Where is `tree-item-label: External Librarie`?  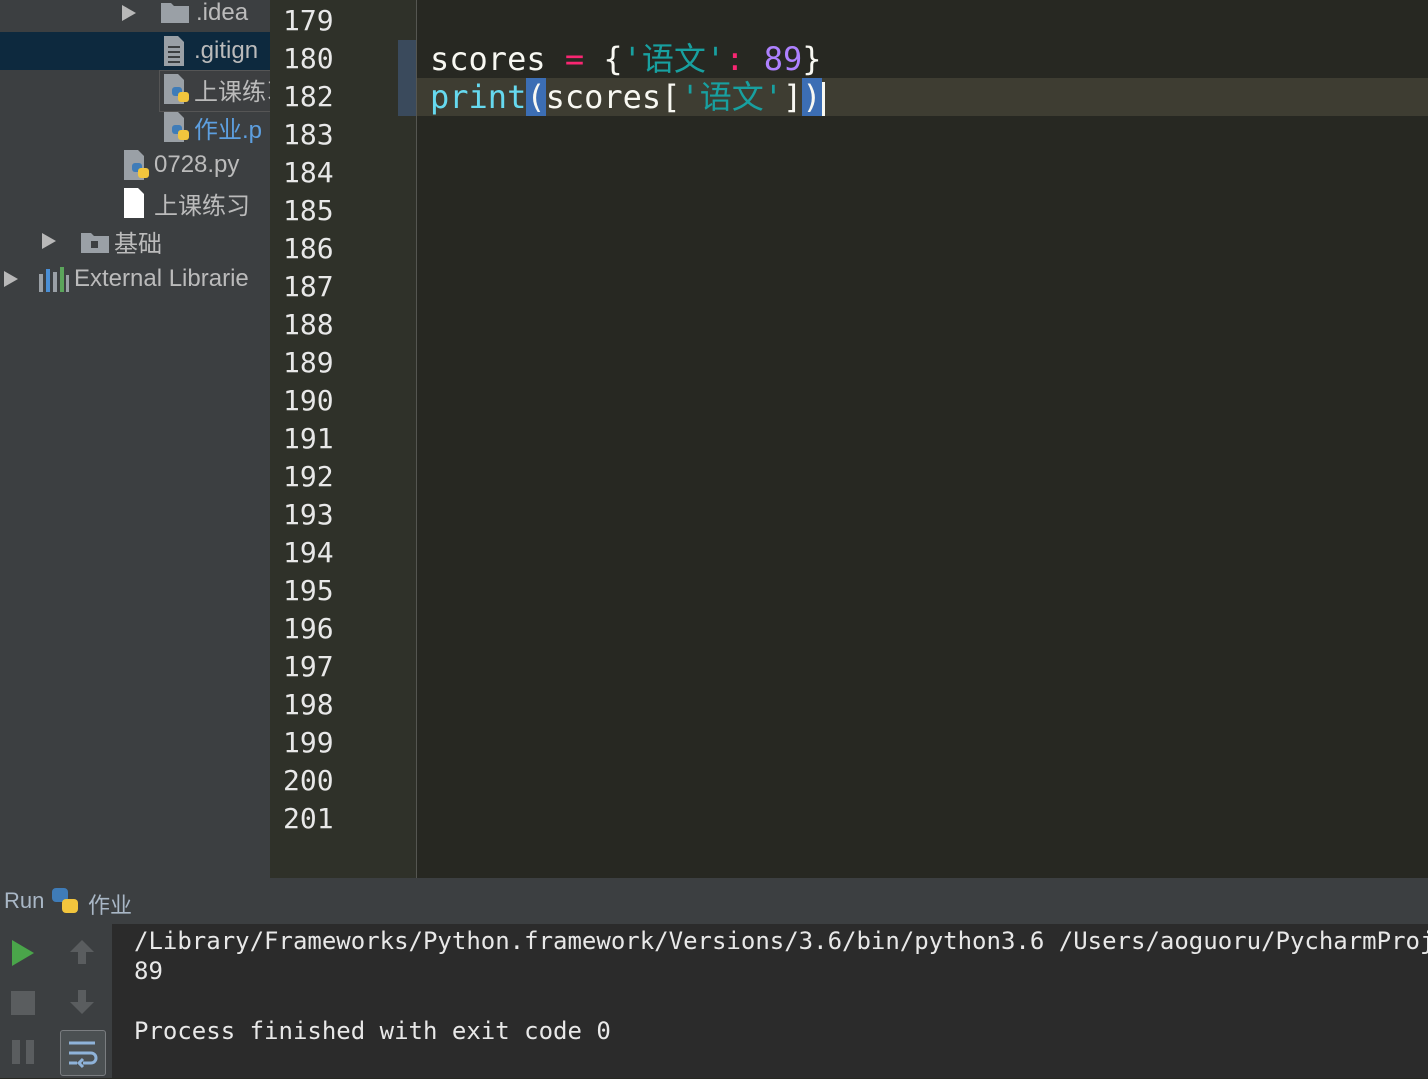
tree-item-label: External Librarie is located at coordinates (161, 278).